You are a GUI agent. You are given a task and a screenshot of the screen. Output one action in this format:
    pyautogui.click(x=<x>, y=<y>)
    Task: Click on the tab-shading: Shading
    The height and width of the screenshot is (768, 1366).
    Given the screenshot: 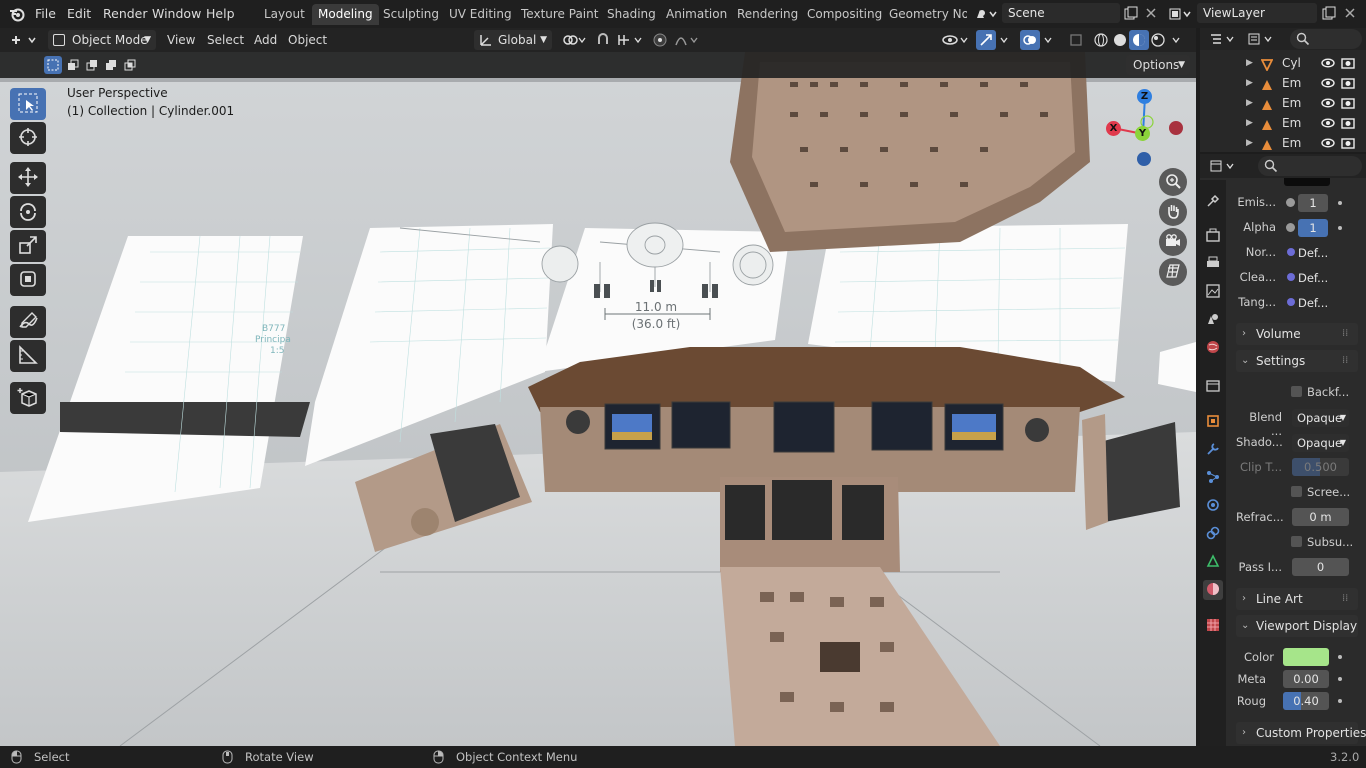 What is the action you would take?
    pyautogui.click(x=631, y=14)
    